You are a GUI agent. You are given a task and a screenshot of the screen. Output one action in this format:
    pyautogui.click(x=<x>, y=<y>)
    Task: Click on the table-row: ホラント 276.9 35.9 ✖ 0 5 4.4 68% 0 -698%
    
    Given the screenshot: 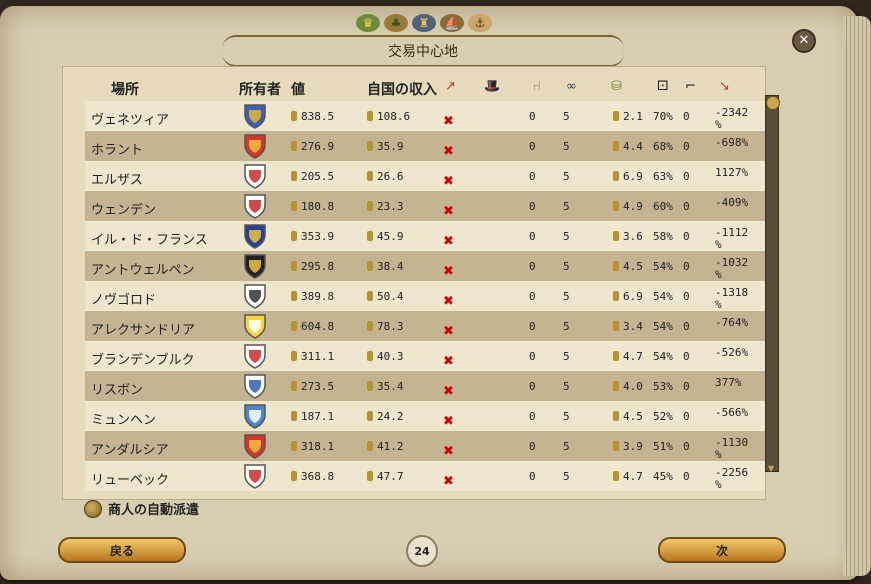 What is the action you would take?
    pyautogui.click(x=425, y=146)
    